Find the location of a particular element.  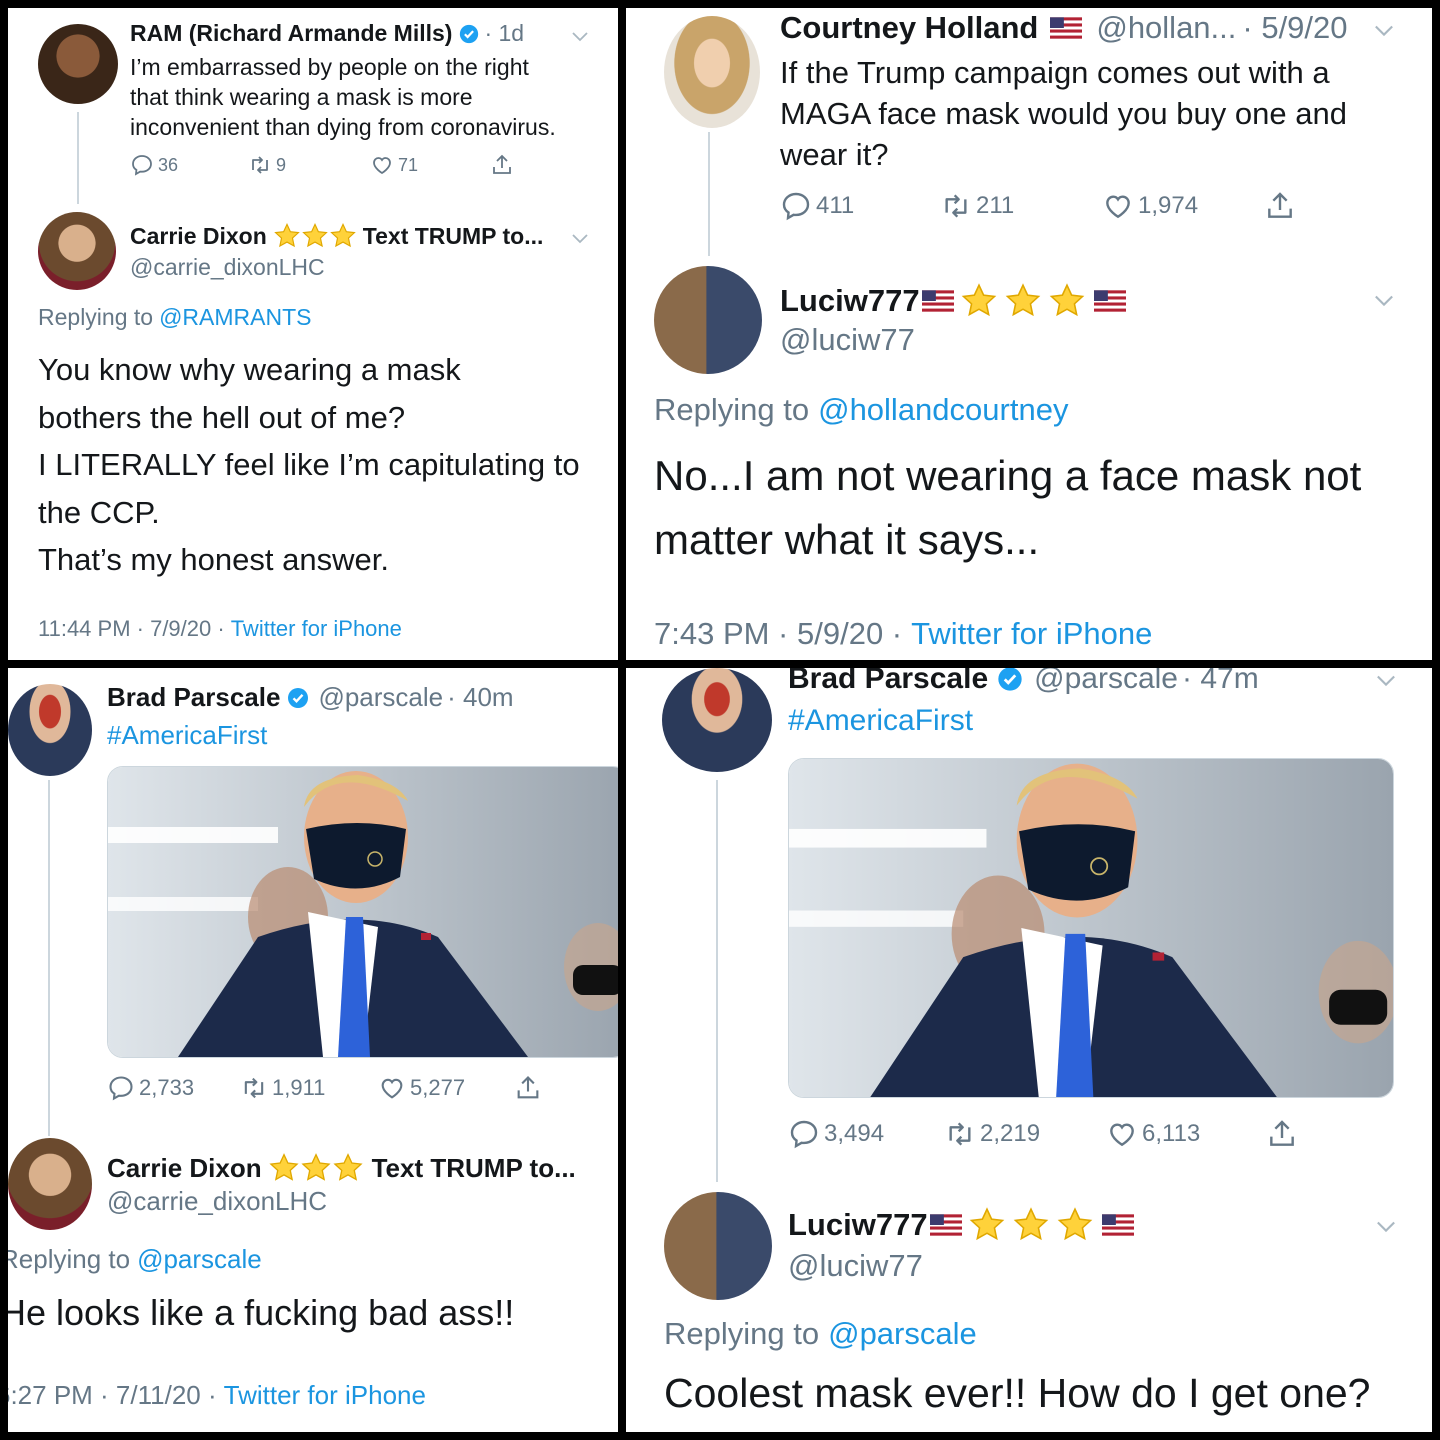

reply-action: 3,494 is located at coordinates (836, 1134).